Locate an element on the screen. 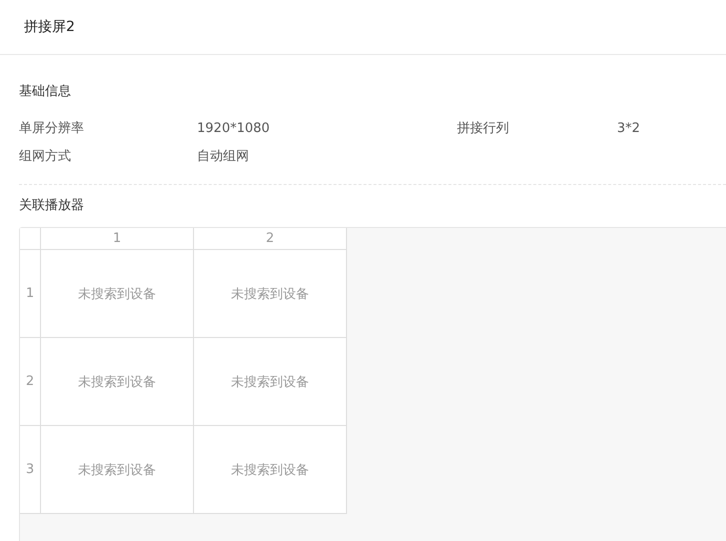 This screenshot has height=541, width=726. section-heading: 基础信息 is located at coordinates (45, 92).